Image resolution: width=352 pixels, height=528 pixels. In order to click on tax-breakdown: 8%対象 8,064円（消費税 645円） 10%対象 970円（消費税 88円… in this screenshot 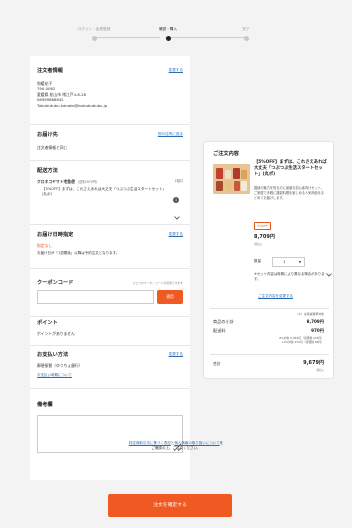, I will do `click(301, 340)`.